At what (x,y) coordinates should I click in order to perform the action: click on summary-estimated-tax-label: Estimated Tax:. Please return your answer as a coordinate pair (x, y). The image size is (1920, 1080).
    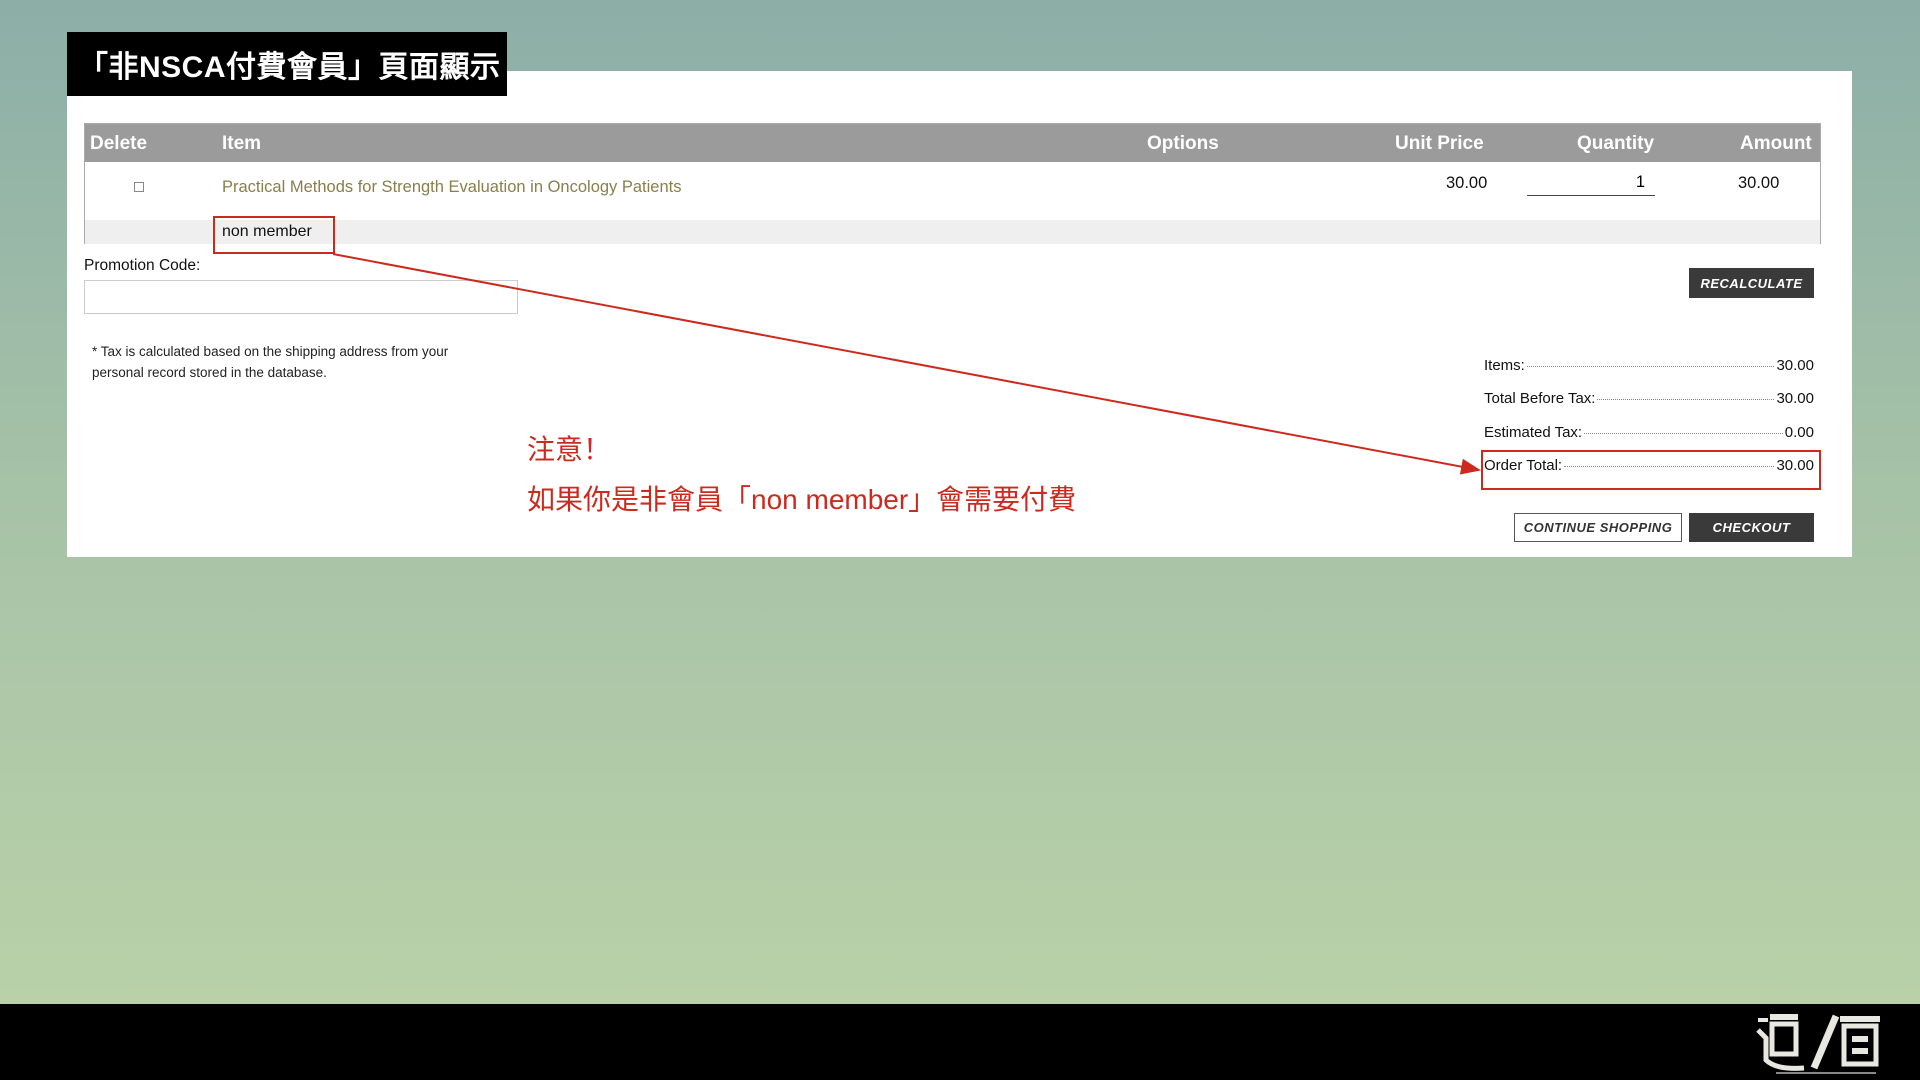
    Looking at the image, I should click on (1533, 432).